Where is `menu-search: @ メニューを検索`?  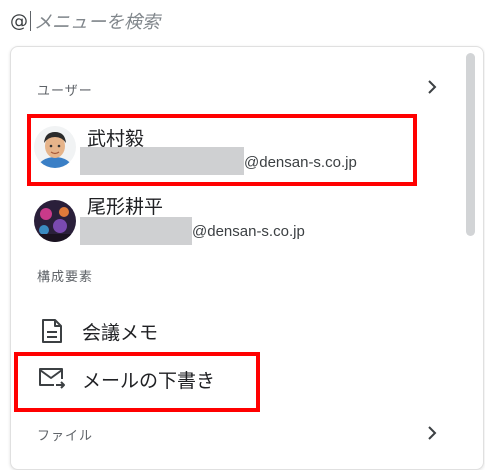
menu-search: @ メニューを検索 is located at coordinates (85, 21).